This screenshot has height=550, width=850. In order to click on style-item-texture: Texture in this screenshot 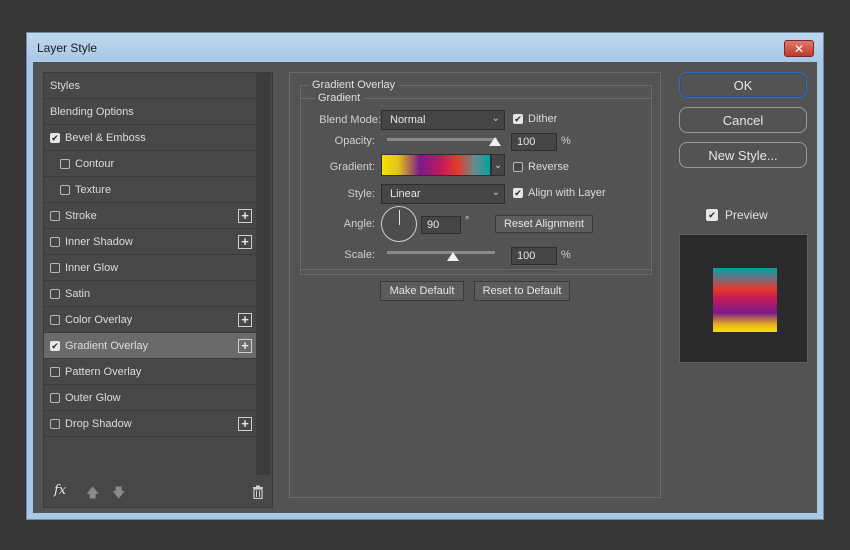, I will do `click(150, 190)`.